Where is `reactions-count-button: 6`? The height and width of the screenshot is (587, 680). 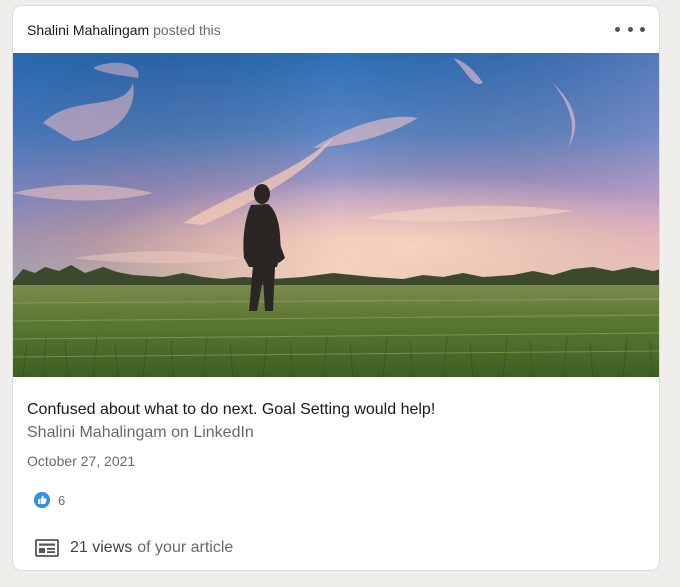
reactions-count-button: 6 is located at coordinates (49, 500).